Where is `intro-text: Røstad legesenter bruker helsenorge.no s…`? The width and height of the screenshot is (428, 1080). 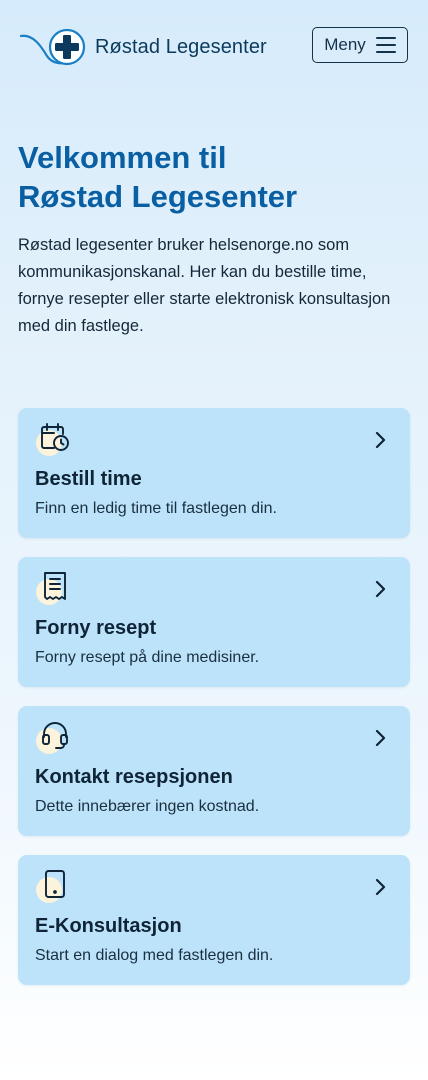
intro-text: Røstad legesenter bruker helsenorge.no s… is located at coordinates (204, 285).